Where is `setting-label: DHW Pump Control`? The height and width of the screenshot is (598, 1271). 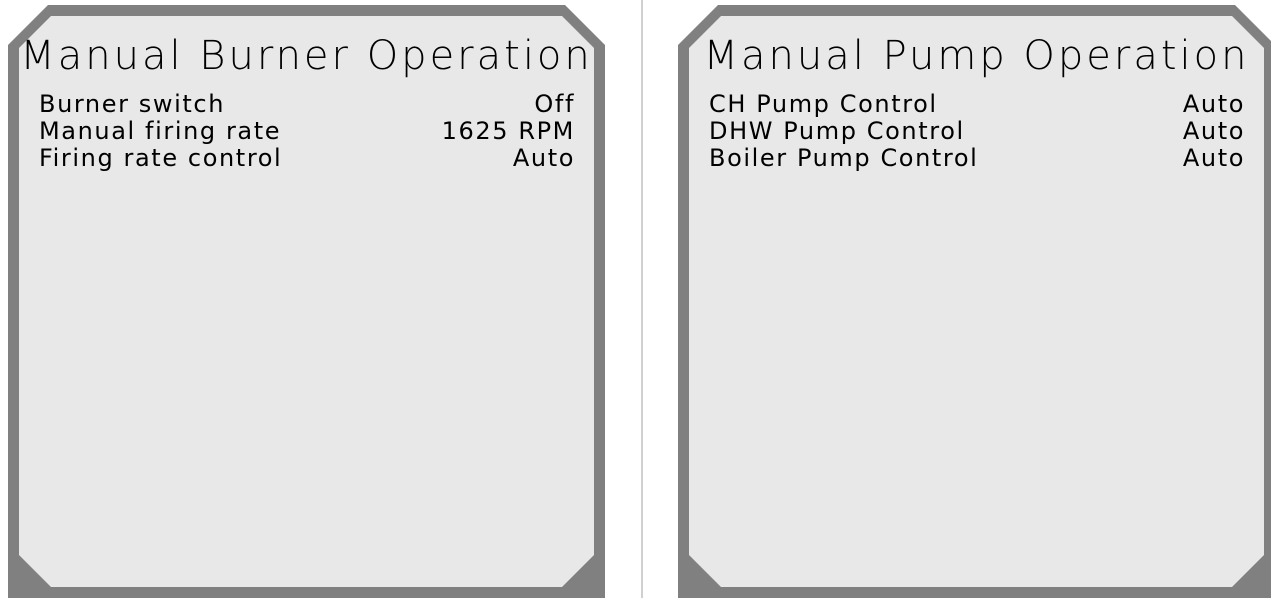 setting-label: DHW Pump Control is located at coordinates (837, 131).